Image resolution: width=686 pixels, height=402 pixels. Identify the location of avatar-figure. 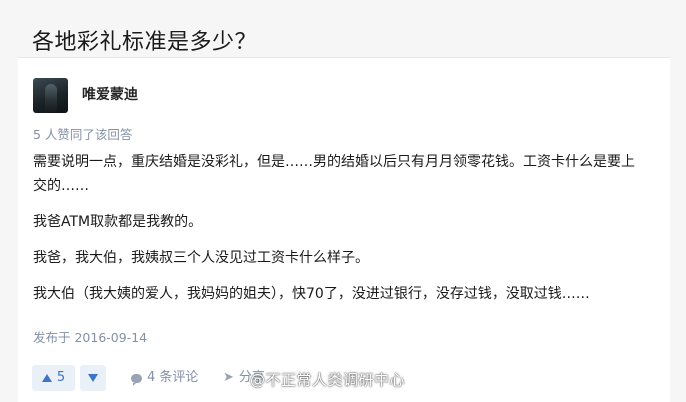
(51, 98).